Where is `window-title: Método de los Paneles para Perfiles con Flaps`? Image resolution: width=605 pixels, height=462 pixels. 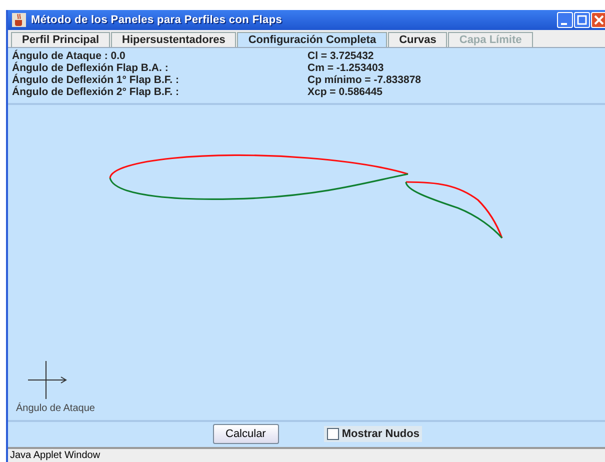 window-title: Método de los Paneles para Perfiles con Flaps is located at coordinates (157, 20).